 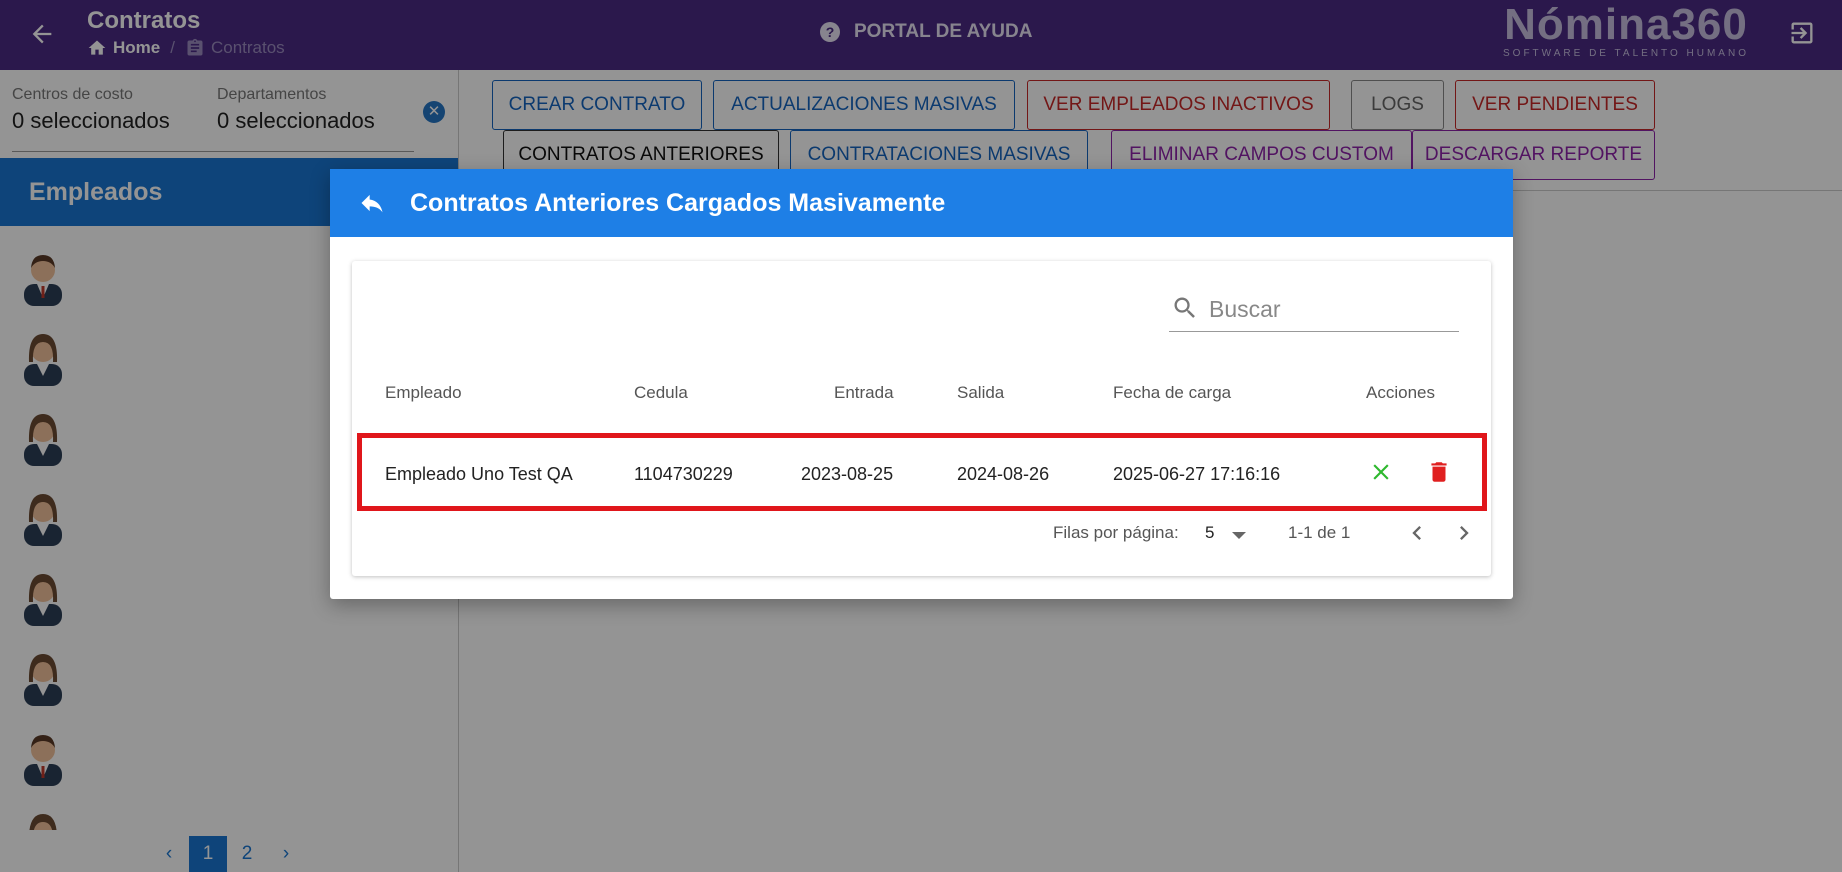 I want to click on cell-cedula: 1104730229, so click(x=683, y=474).